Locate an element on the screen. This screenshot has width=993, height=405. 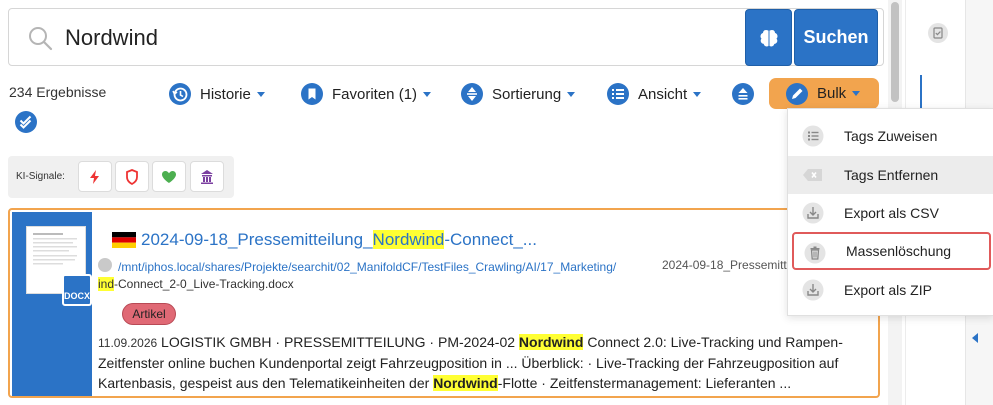
heart-icon is located at coordinates (169, 176).